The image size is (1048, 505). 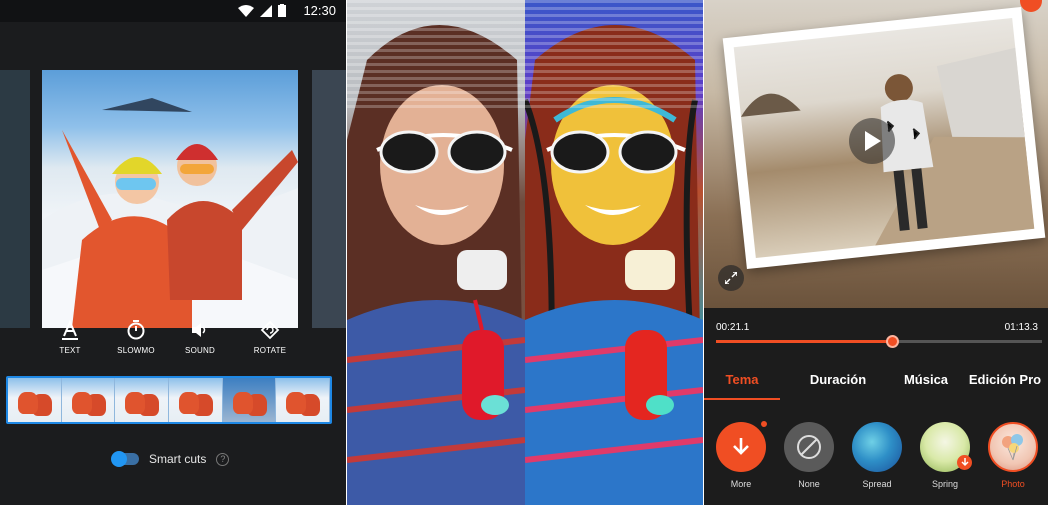 I want to click on total-time: 01:13.3, so click(x=1021, y=327).